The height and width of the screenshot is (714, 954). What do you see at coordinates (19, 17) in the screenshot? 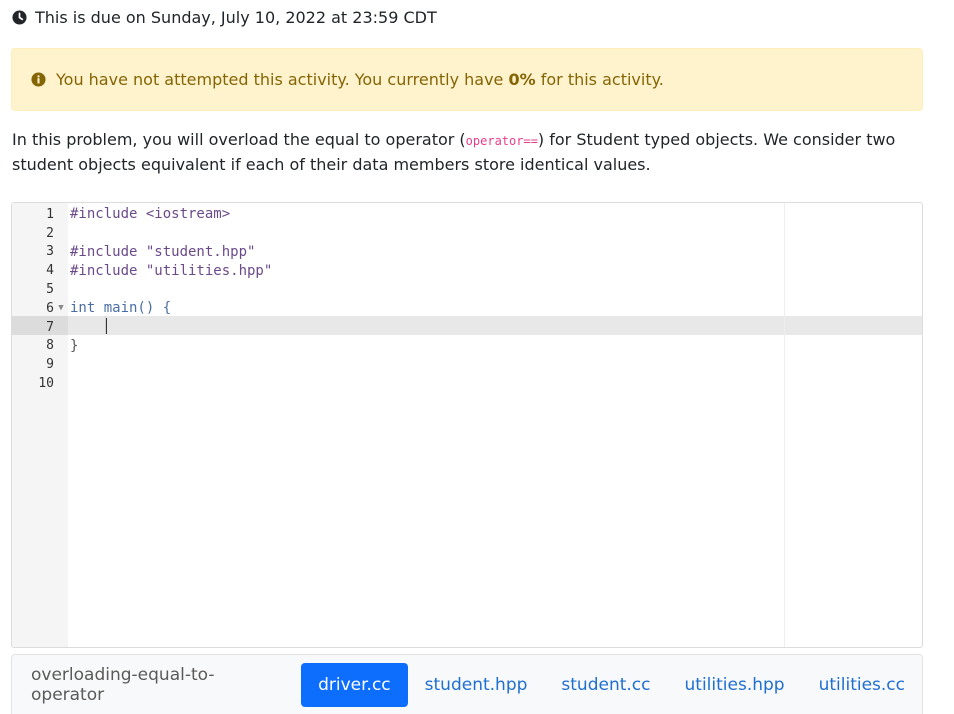
I see `clock-icon` at bounding box center [19, 17].